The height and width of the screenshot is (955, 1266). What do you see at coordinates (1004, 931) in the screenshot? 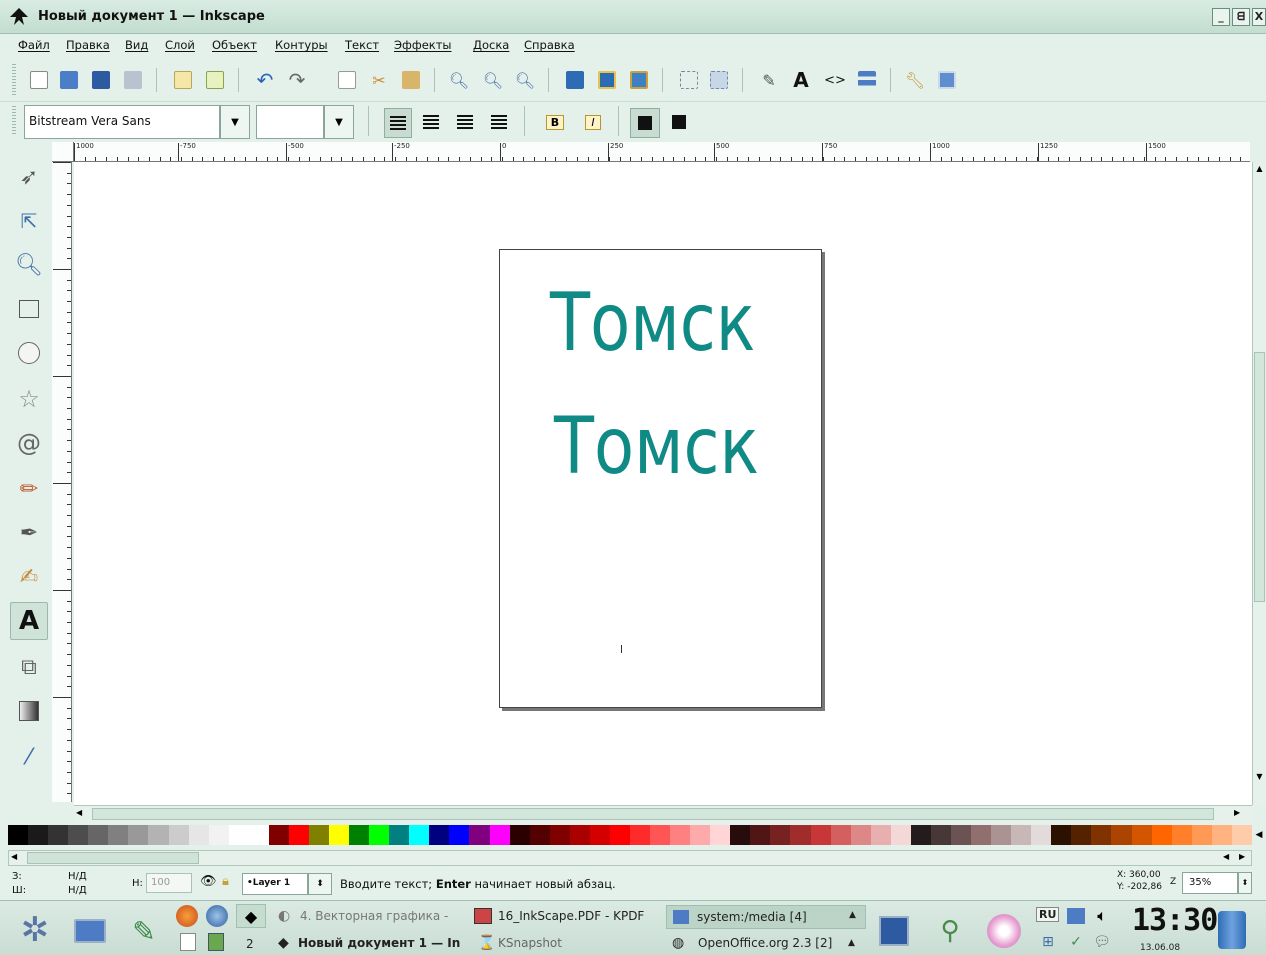
I see `cd-burner-icon` at bounding box center [1004, 931].